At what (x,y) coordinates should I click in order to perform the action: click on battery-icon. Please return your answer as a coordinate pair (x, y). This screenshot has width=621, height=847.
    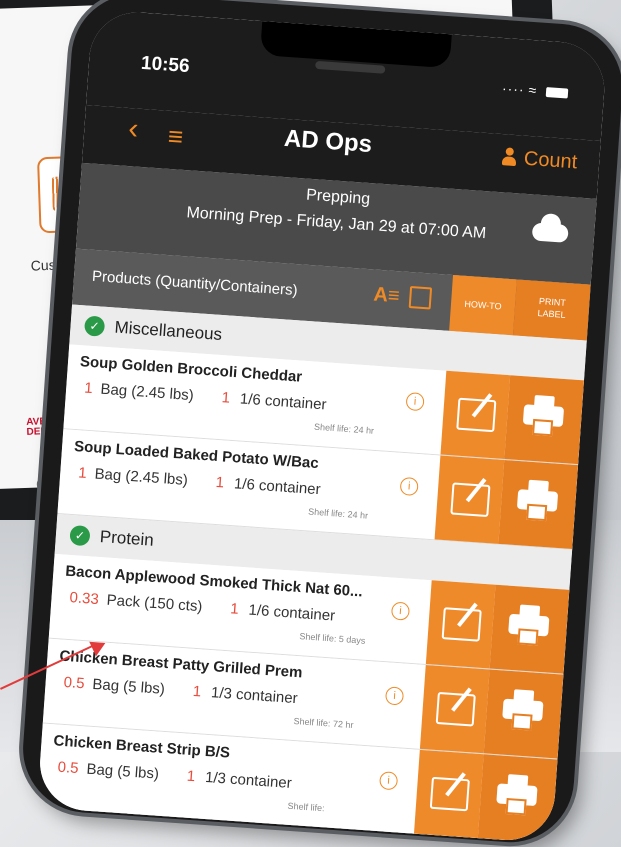
    Looking at the image, I should click on (557, 93).